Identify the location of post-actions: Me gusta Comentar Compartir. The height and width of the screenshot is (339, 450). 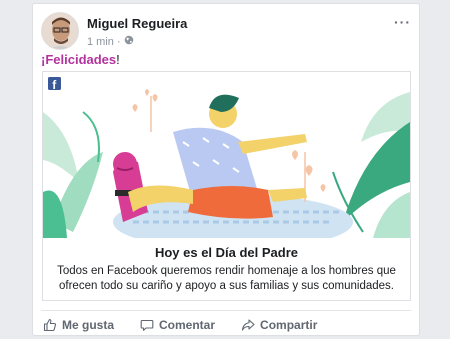
(226, 321).